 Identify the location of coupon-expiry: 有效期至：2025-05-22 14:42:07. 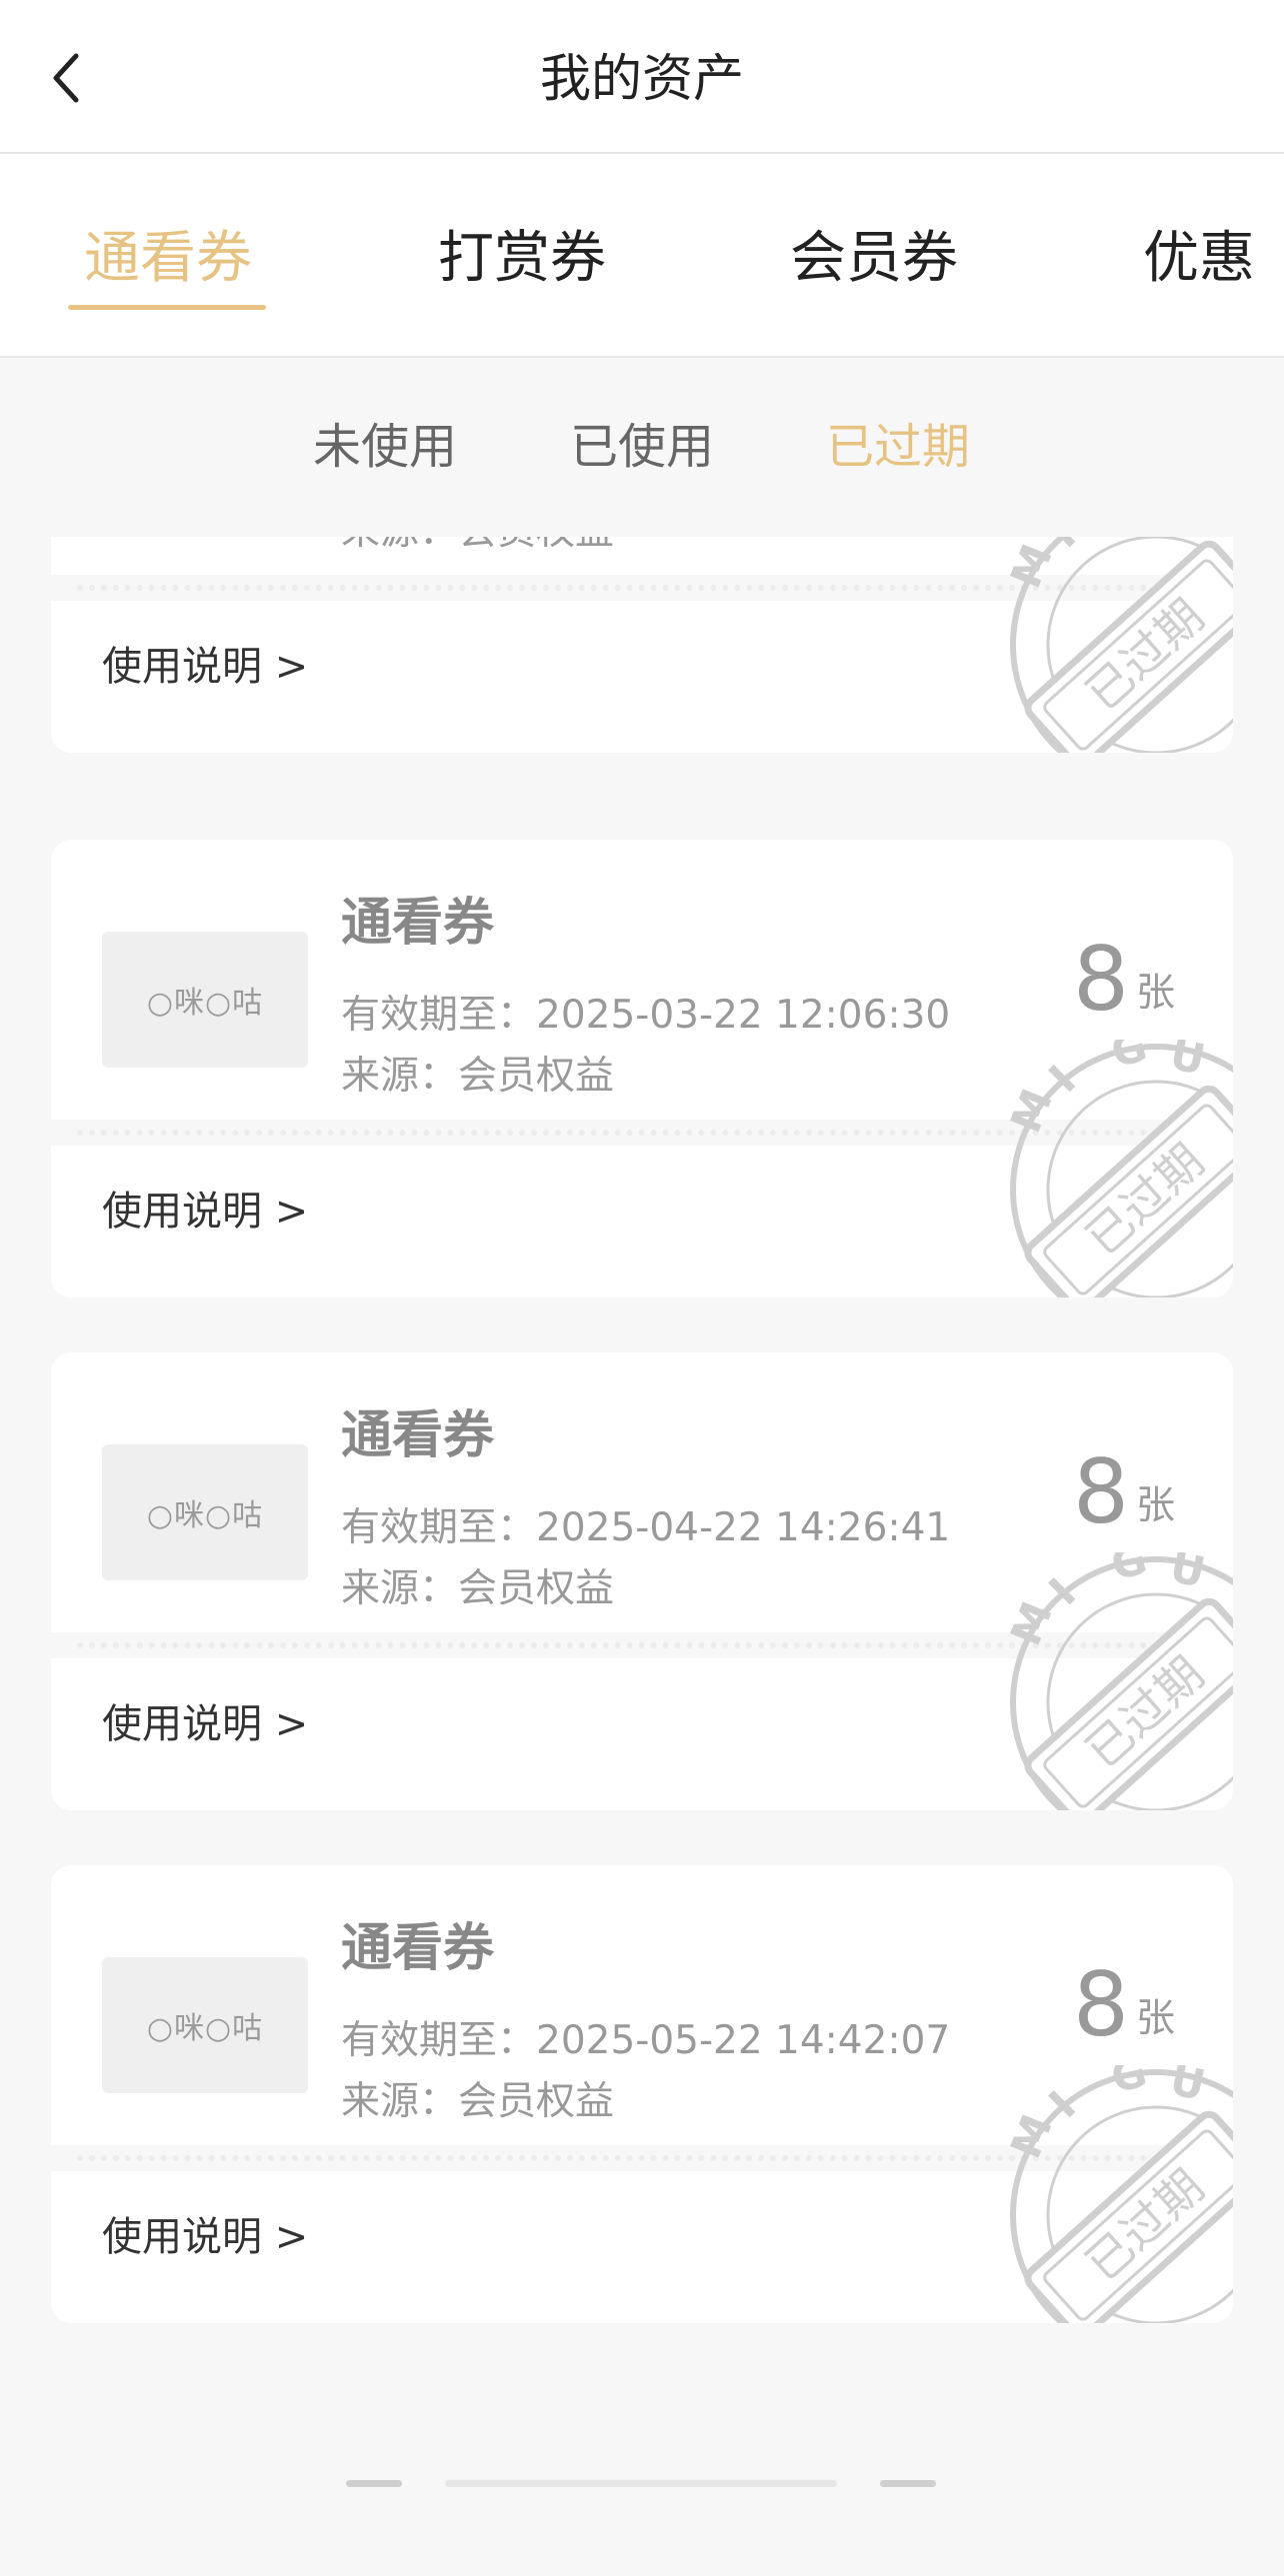
(646, 2041).